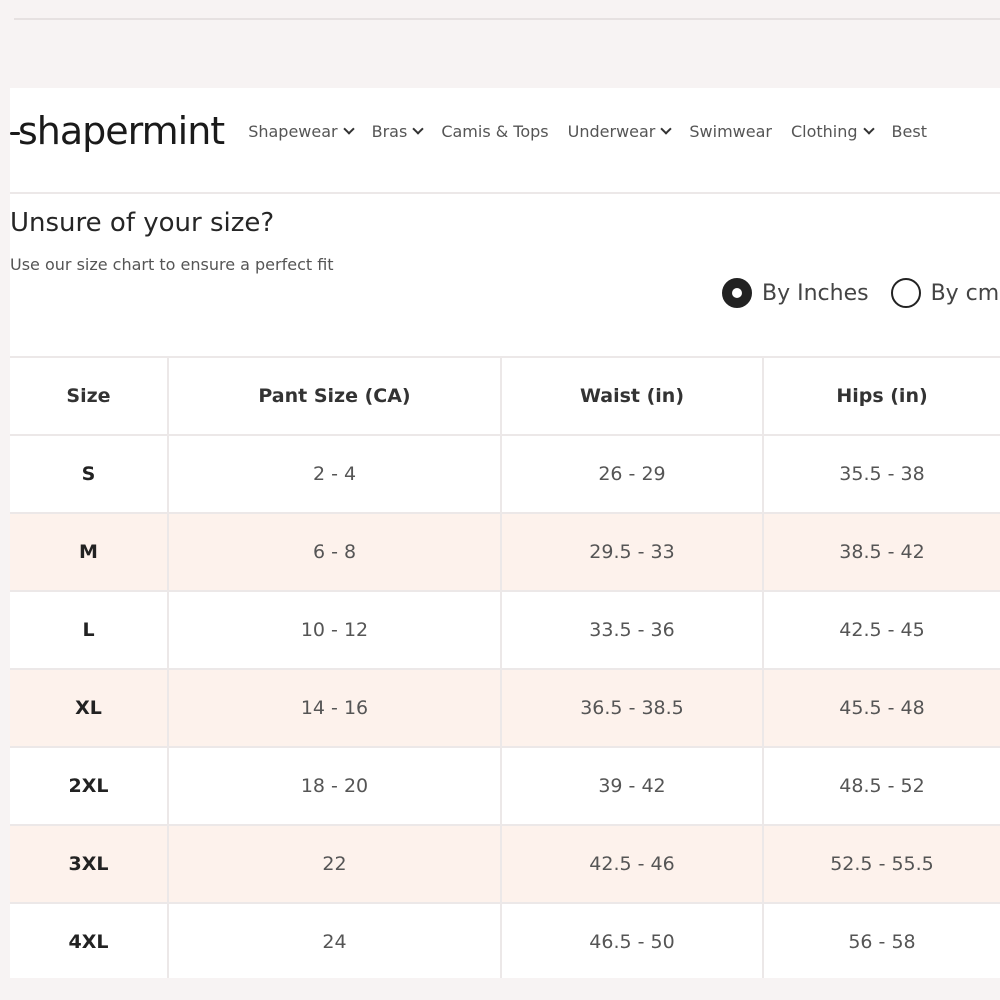  I want to click on unit-option-label: By cm, so click(965, 293).